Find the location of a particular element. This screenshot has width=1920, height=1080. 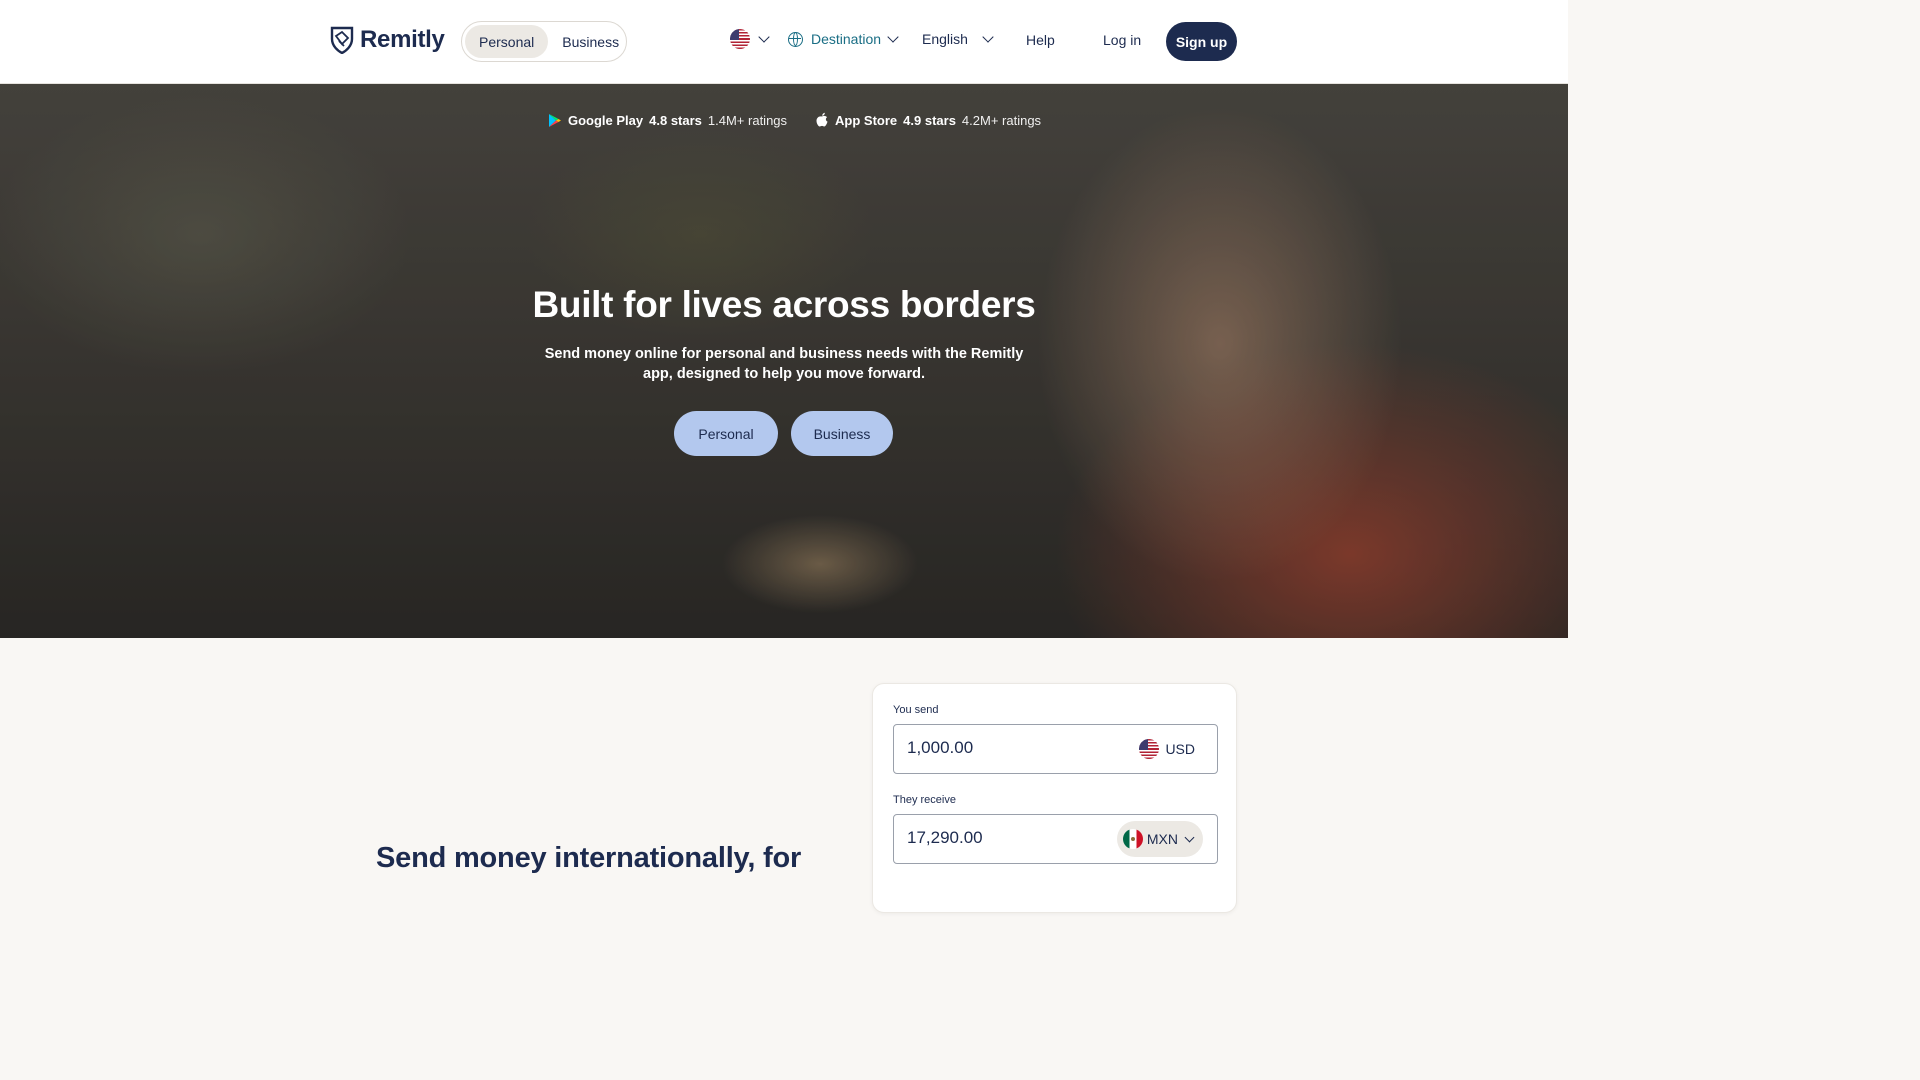

google-play-store: Google Play is located at coordinates (606, 120).